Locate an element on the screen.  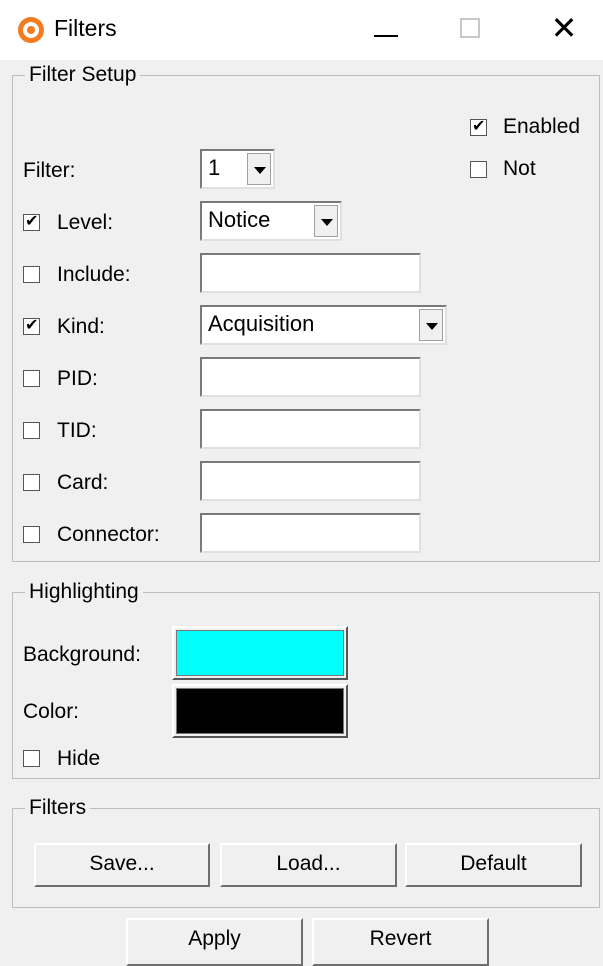
tid-label: TID: is located at coordinates (77, 430).